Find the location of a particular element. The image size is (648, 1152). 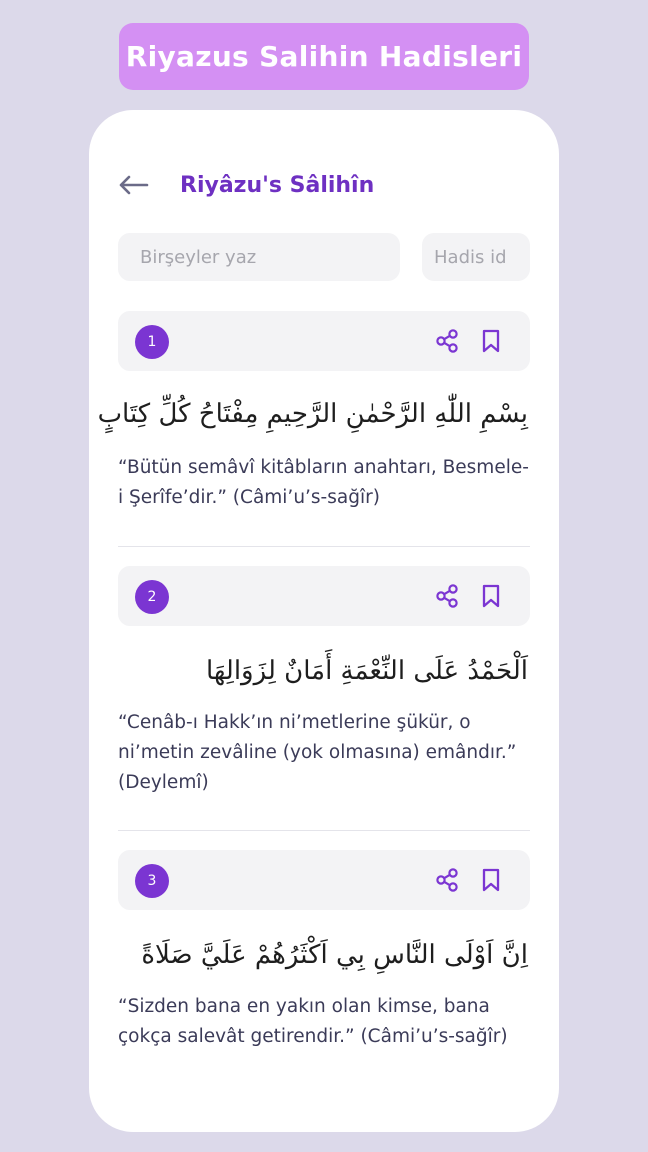

hadith-id-input is located at coordinates (476, 257).